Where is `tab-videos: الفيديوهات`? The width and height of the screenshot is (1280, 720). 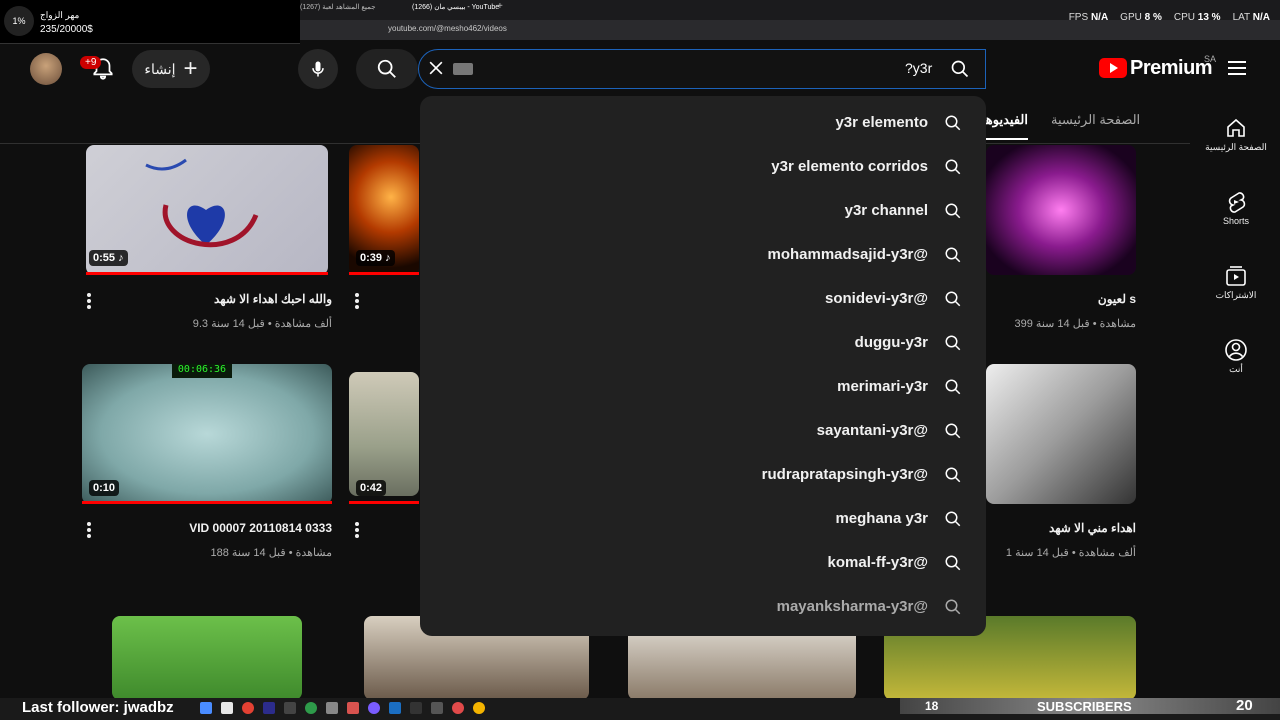 tab-videos: الفيديوهات is located at coordinates (1007, 126).